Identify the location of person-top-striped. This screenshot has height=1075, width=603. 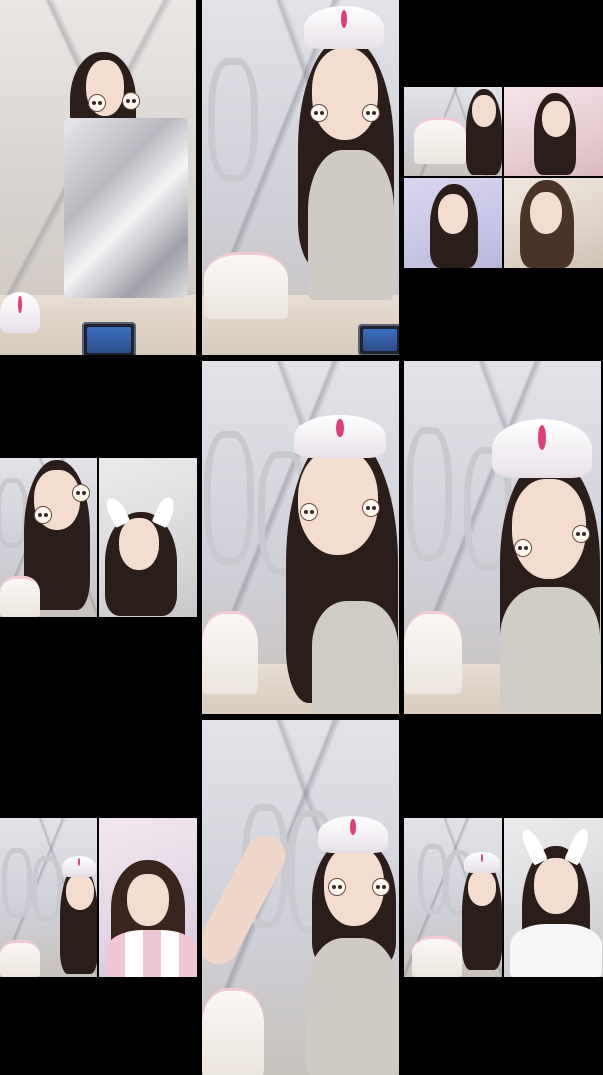
(152, 953).